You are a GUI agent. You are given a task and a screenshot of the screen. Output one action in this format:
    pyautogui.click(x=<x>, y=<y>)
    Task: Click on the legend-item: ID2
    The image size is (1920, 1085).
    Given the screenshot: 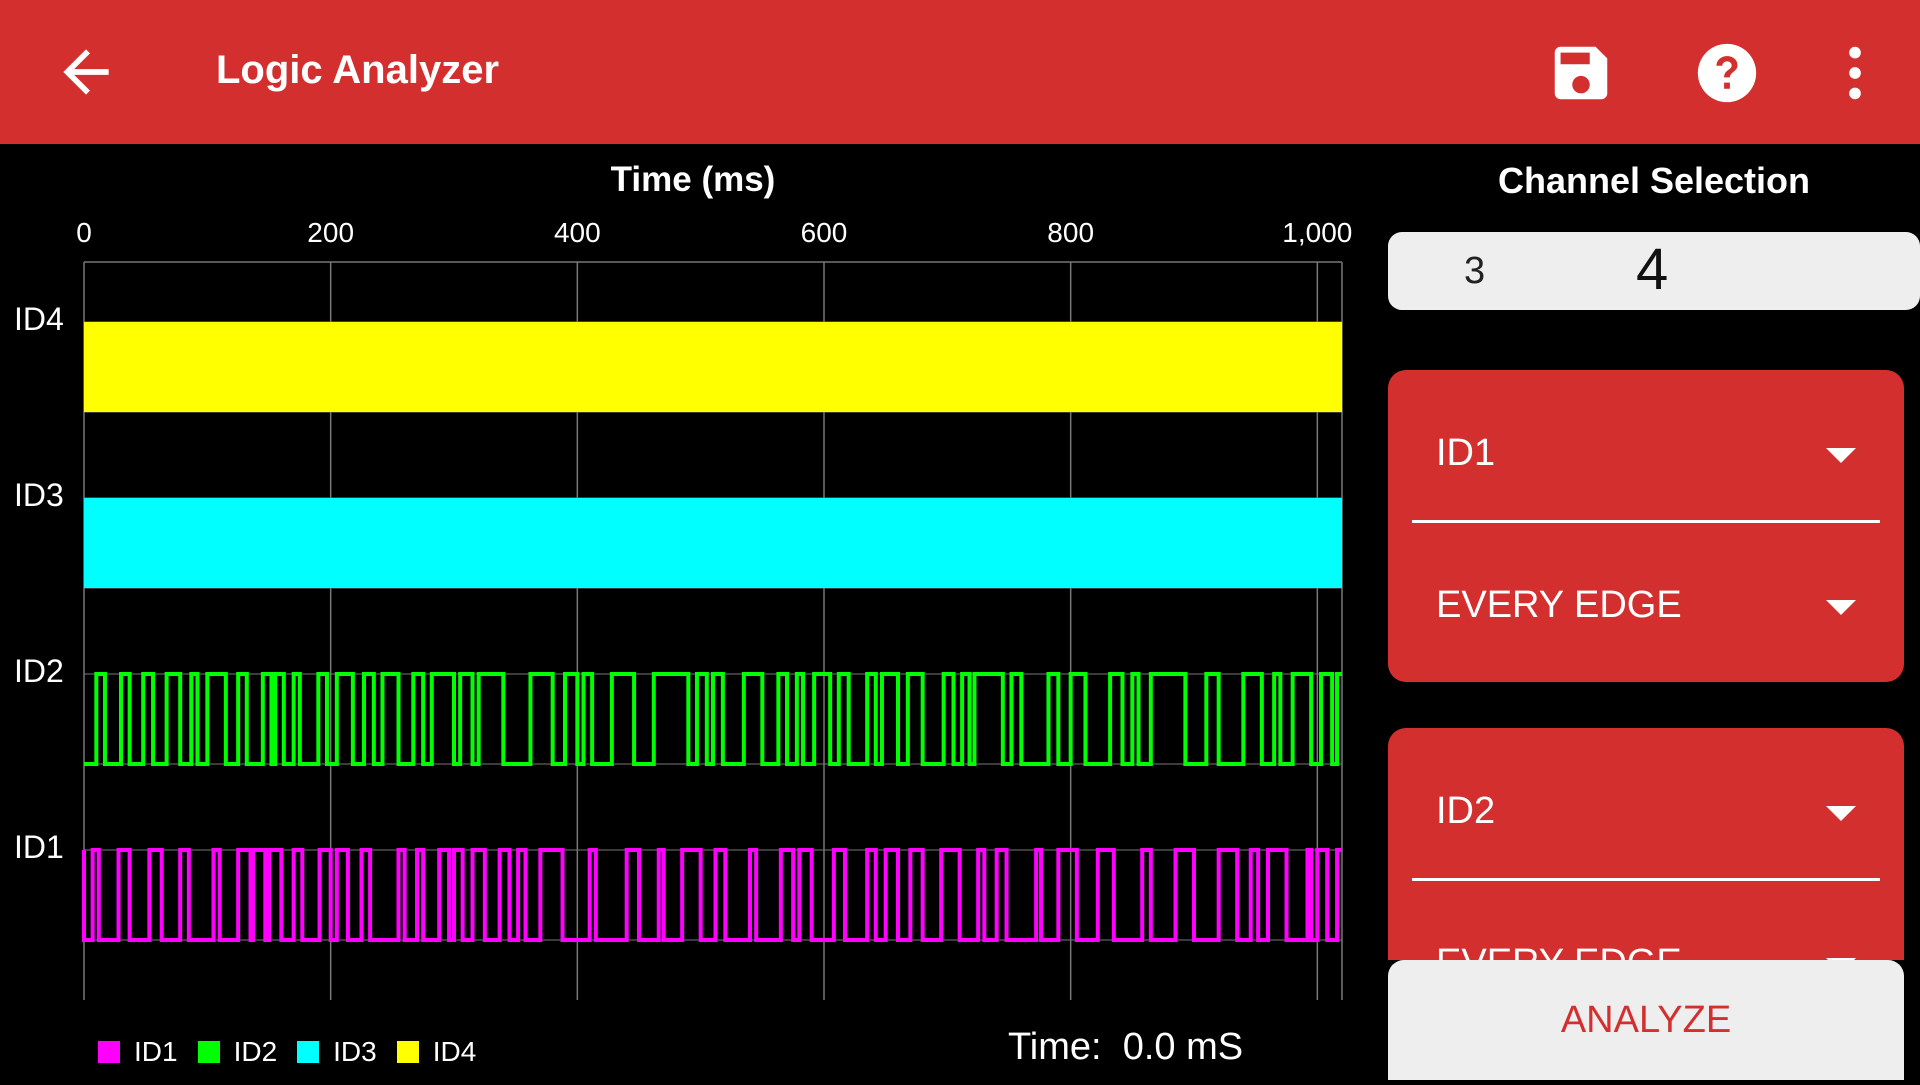 What is the action you would take?
    pyautogui.click(x=237, y=1052)
    